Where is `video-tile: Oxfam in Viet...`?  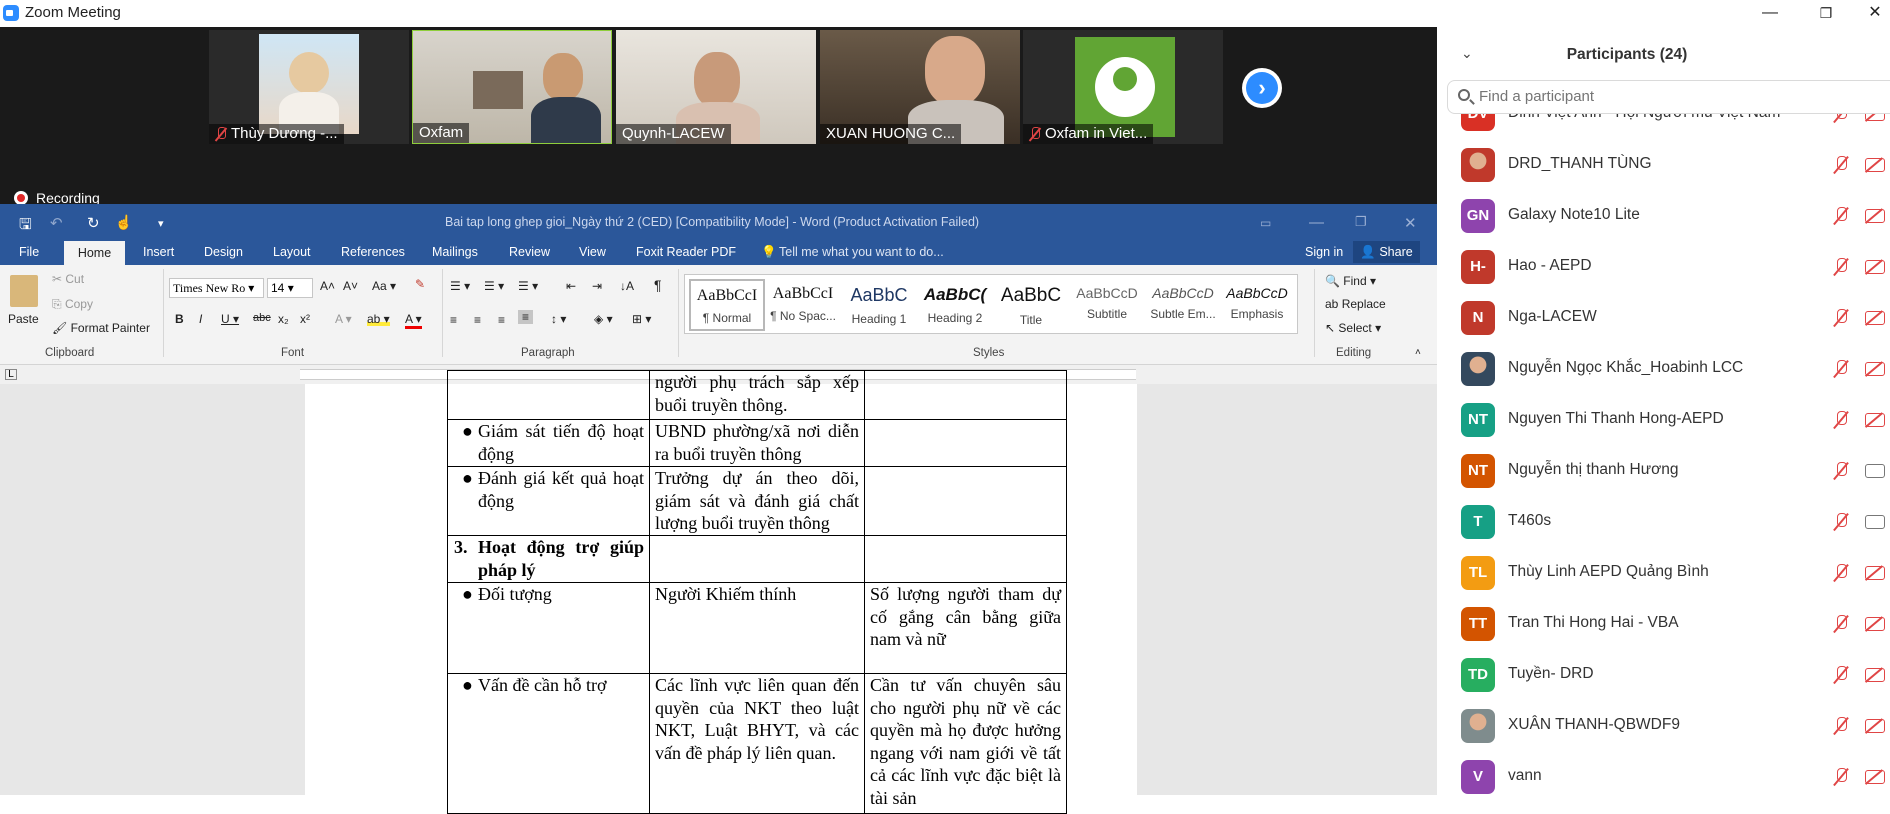 video-tile: Oxfam in Viet... is located at coordinates (1123, 87).